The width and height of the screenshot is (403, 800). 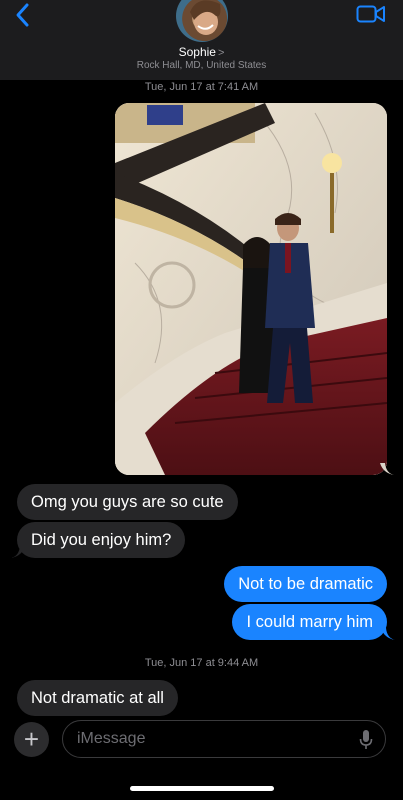 What do you see at coordinates (305, 584) in the screenshot?
I see `outgoing-message-bubble: Not to be dramatic` at bounding box center [305, 584].